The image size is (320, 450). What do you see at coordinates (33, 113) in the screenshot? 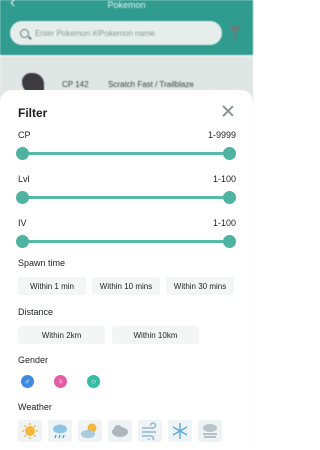
I see `filter-title: Filter` at bounding box center [33, 113].